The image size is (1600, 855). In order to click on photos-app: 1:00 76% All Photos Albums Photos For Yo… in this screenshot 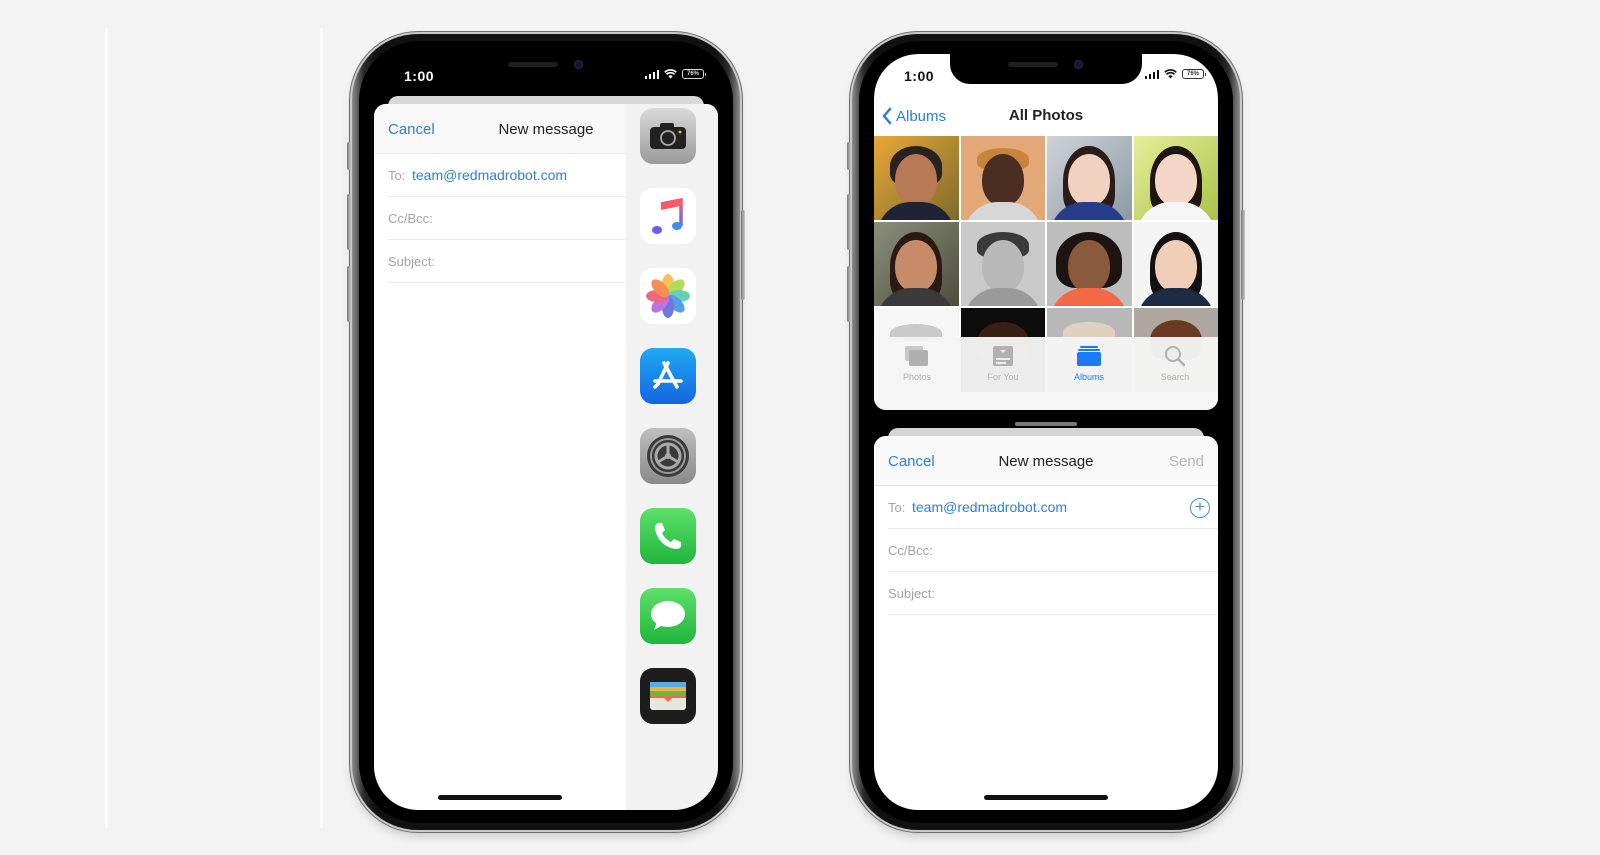, I will do `click(1046, 232)`.